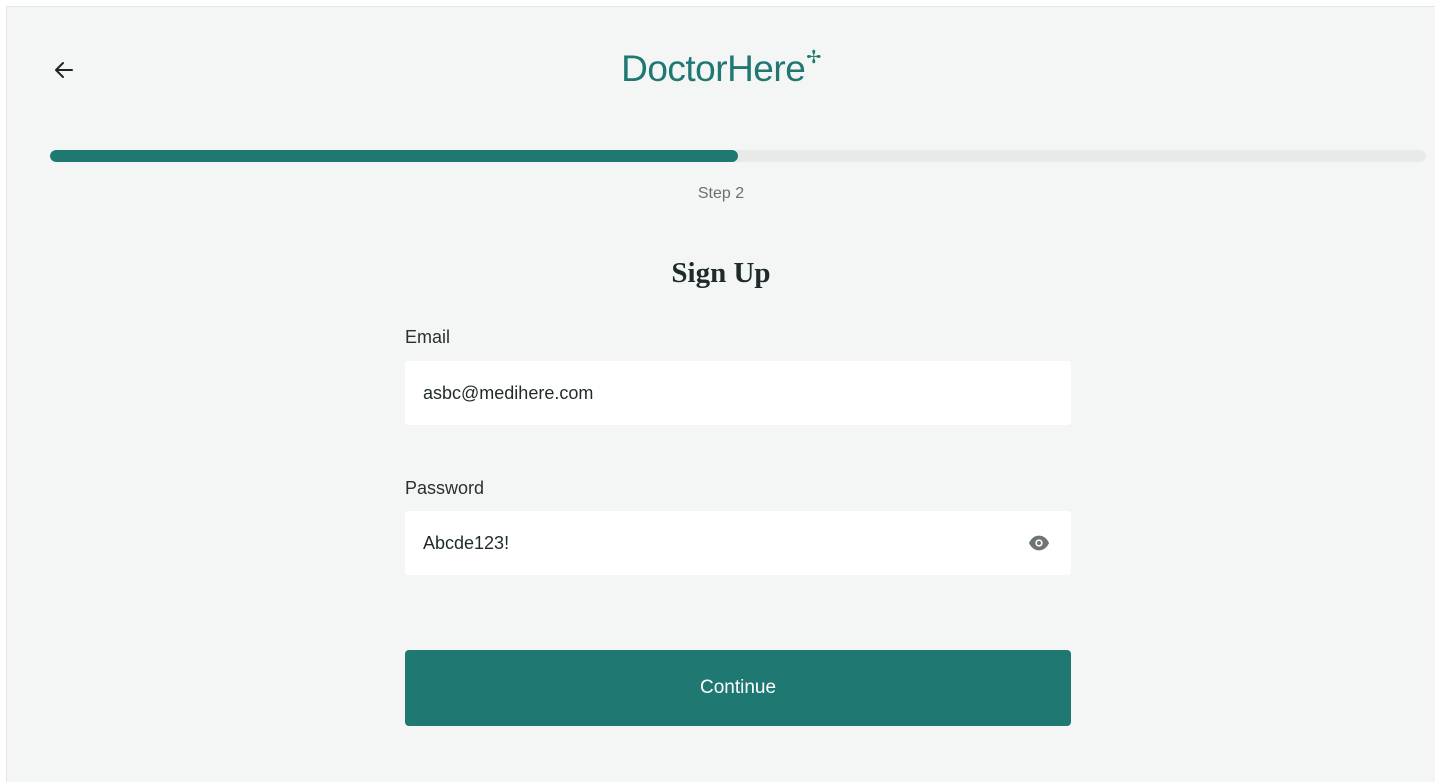  I want to click on email-field, so click(738, 393).